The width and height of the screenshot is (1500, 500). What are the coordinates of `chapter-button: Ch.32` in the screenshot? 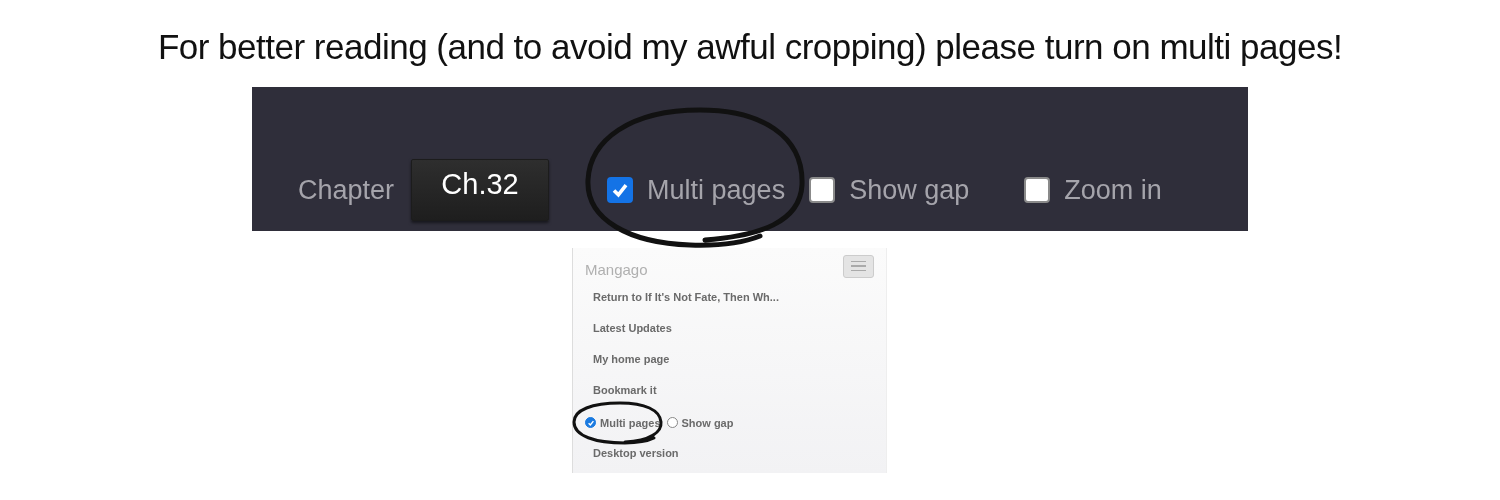 It's located at (480, 190).